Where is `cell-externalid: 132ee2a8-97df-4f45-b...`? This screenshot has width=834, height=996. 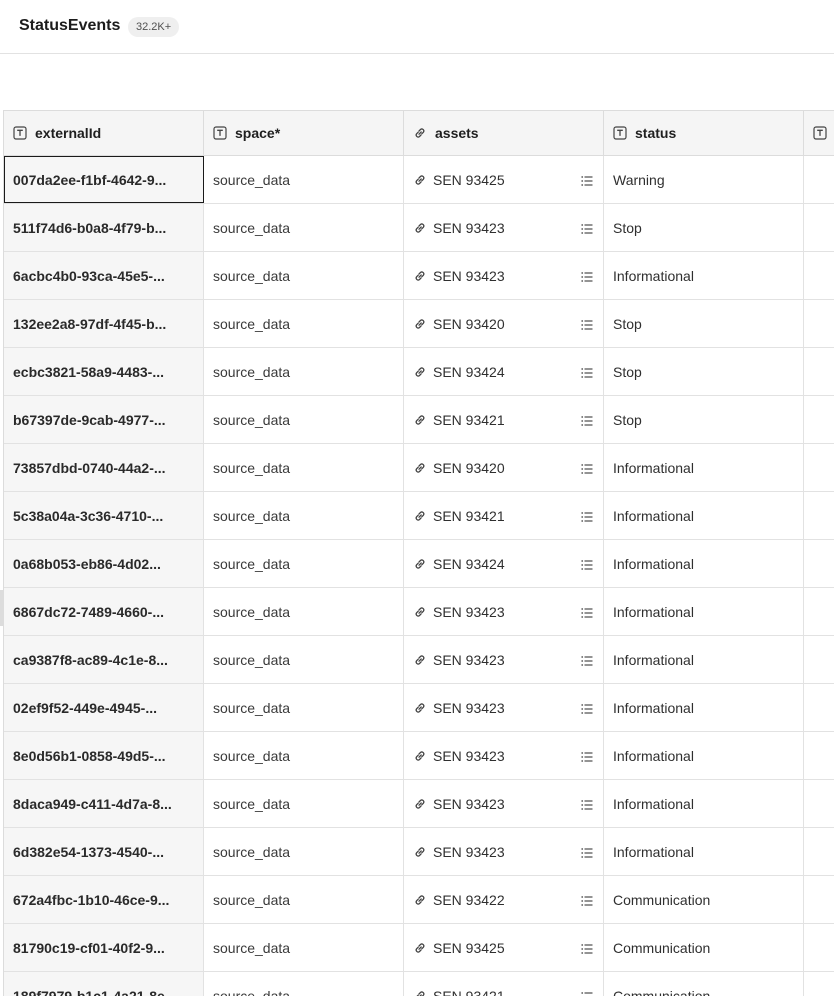 cell-externalid: 132ee2a8-97df-4f45-b... is located at coordinates (104, 323).